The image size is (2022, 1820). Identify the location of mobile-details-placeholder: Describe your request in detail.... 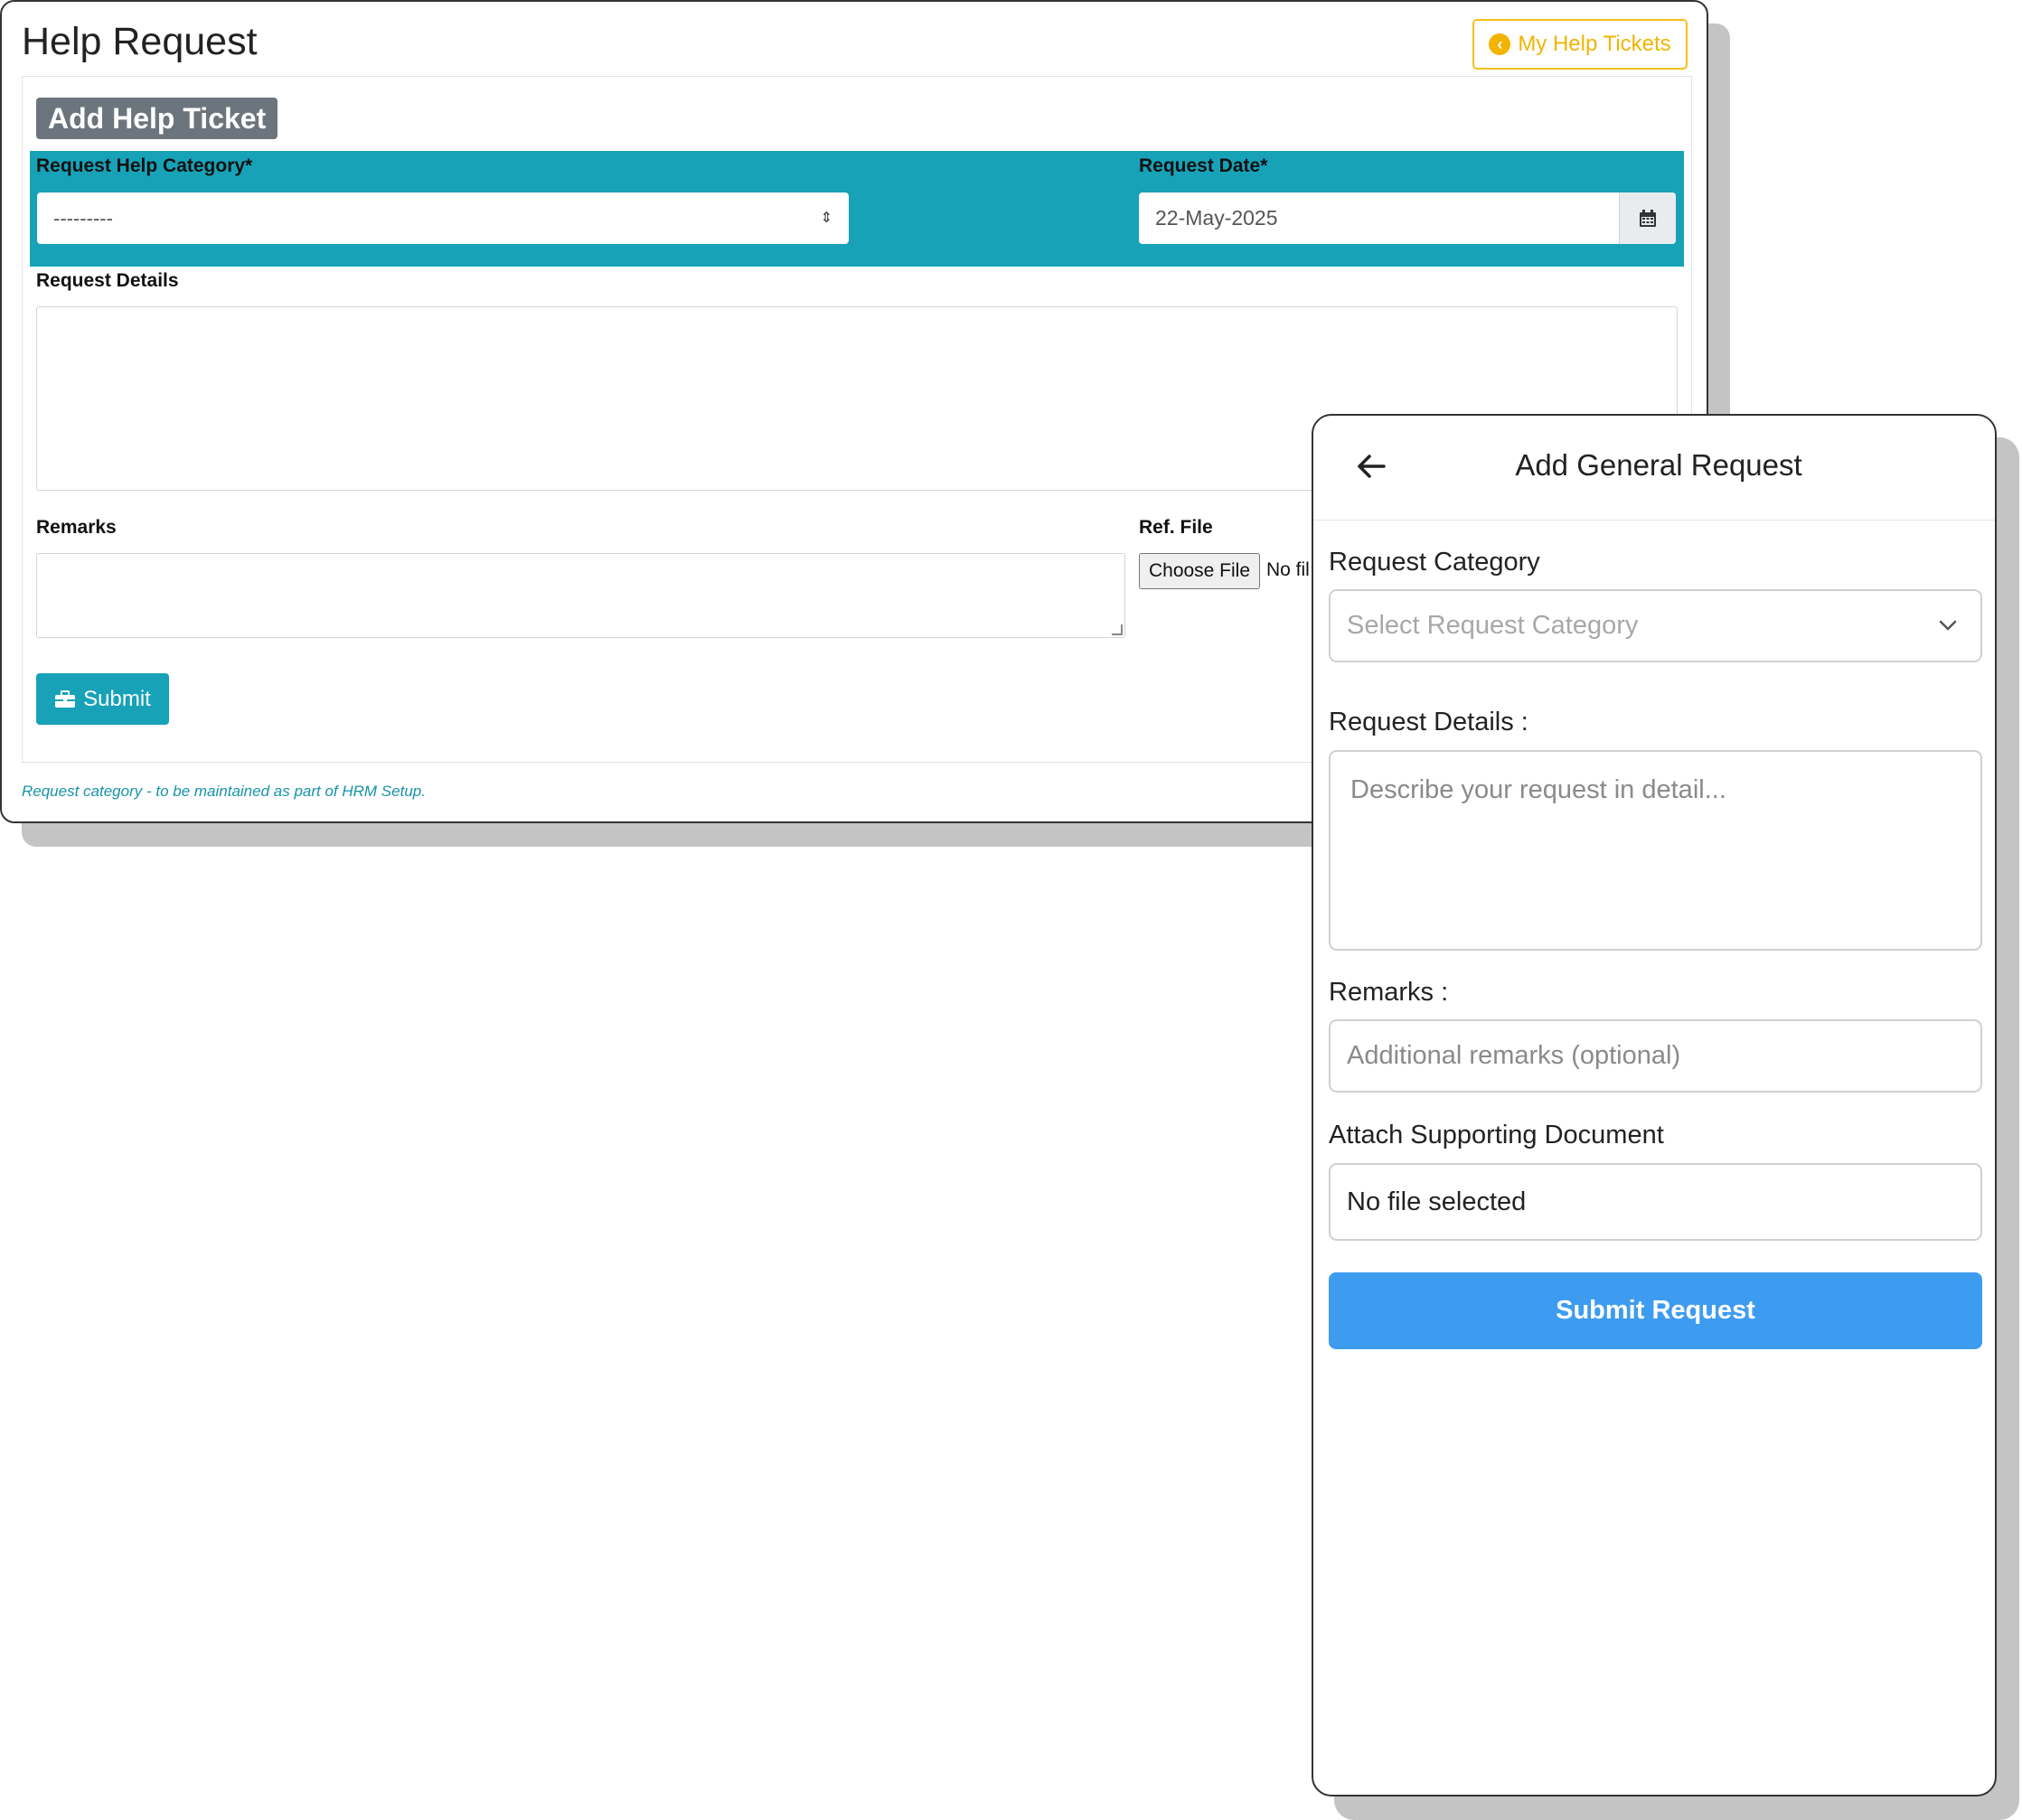
(1538, 789).